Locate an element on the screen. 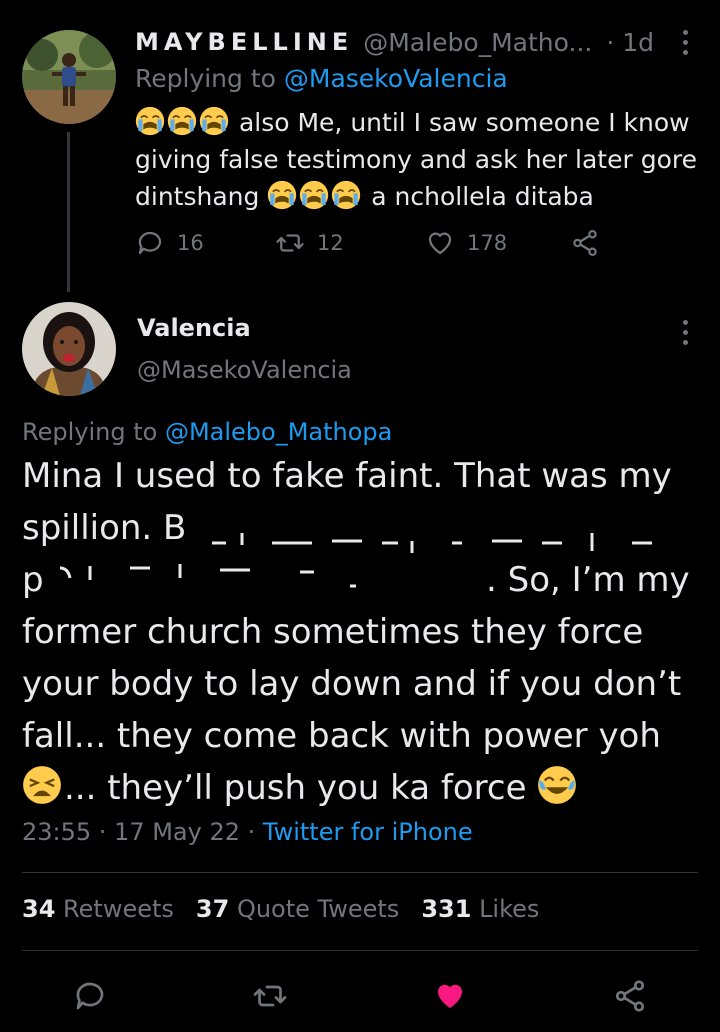 The image size is (720, 1032). reply-count: 16 is located at coordinates (190, 243).